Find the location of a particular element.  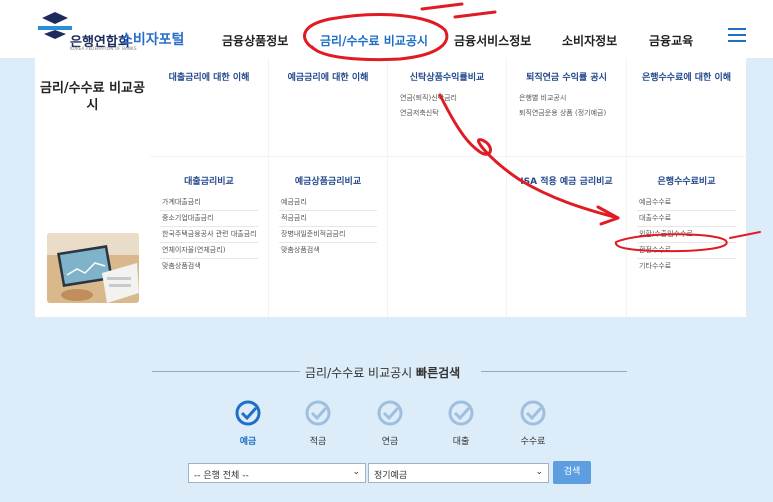

menu-heading-isa: ISA 적용 예금 금리비교 is located at coordinates (566, 182).